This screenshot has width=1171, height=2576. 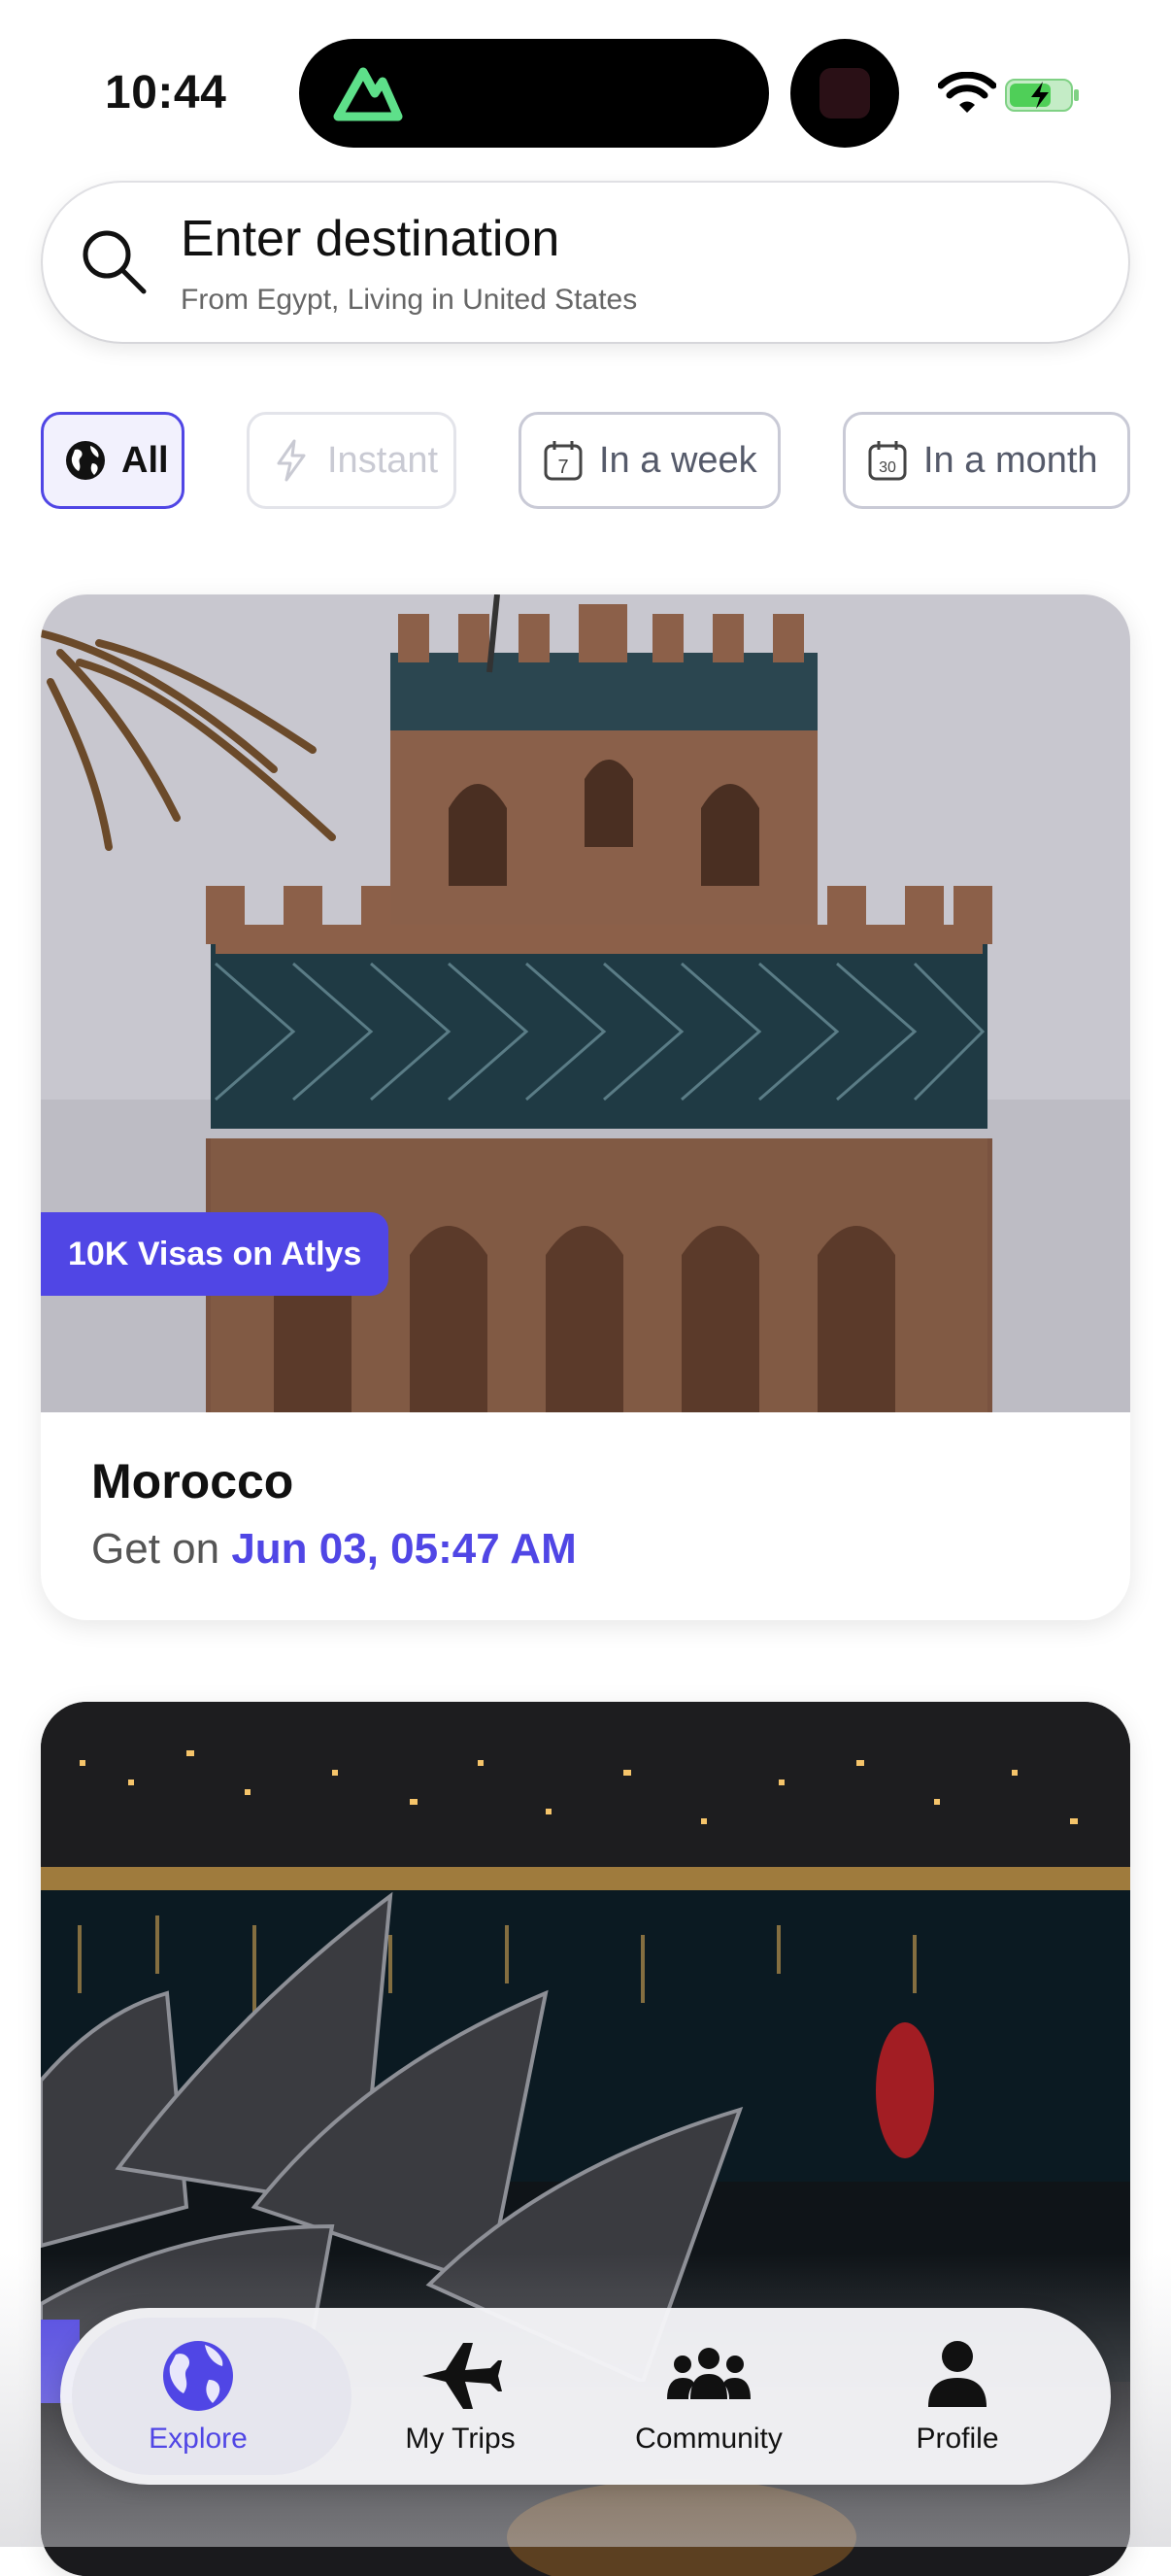 What do you see at coordinates (155, 1549) in the screenshot?
I see `get-on-prefix: Get on` at bounding box center [155, 1549].